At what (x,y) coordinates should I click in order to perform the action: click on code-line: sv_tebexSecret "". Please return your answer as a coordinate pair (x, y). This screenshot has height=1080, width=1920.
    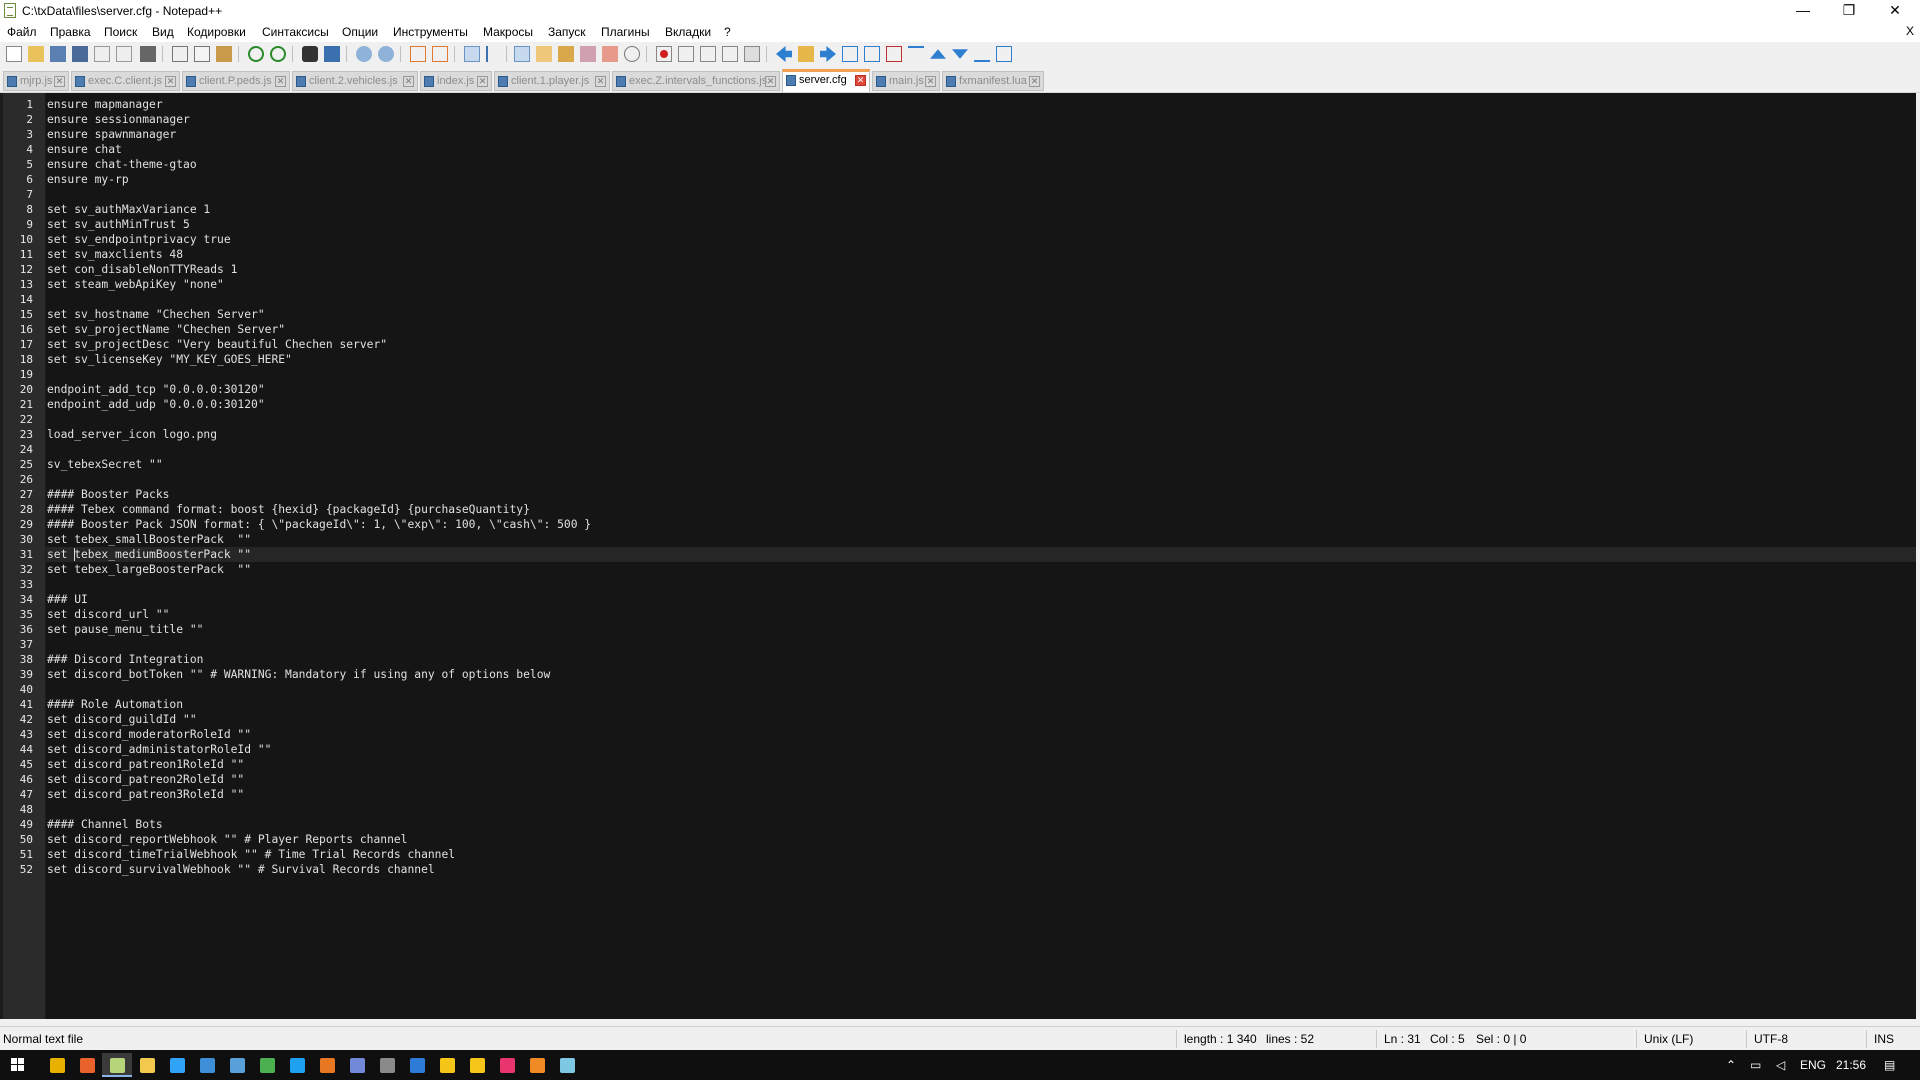
    Looking at the image, I should click on (105, 464).